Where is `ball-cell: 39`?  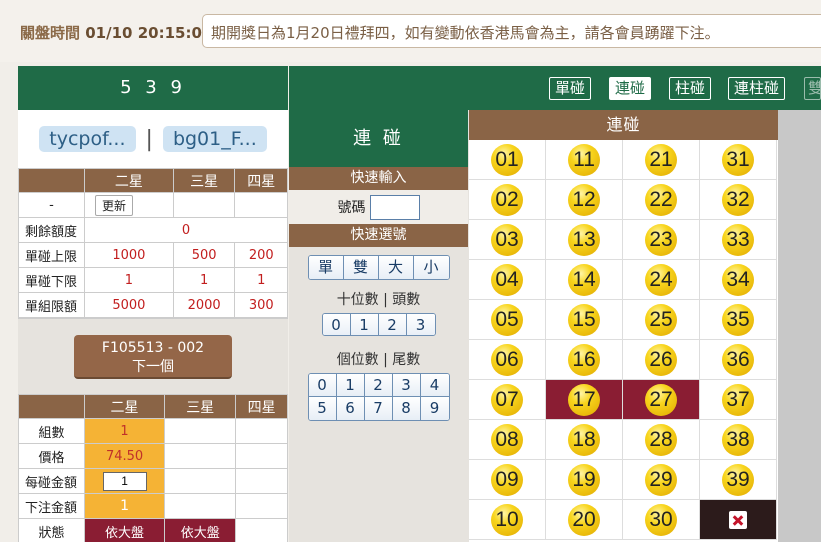 ball-cell: 39 is located at coordinates (738, 480).